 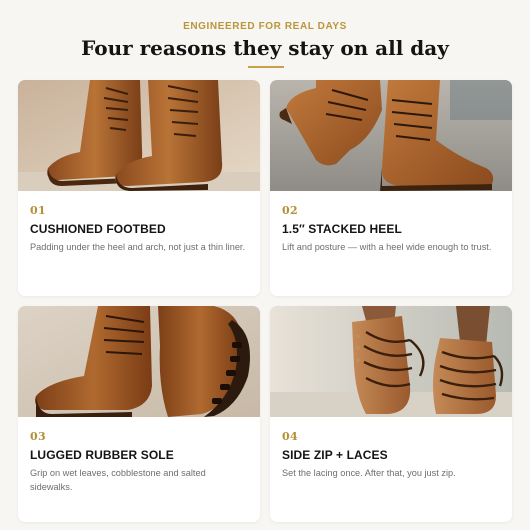 I want to click on feature-number: 03, so click(x=38, y=436).